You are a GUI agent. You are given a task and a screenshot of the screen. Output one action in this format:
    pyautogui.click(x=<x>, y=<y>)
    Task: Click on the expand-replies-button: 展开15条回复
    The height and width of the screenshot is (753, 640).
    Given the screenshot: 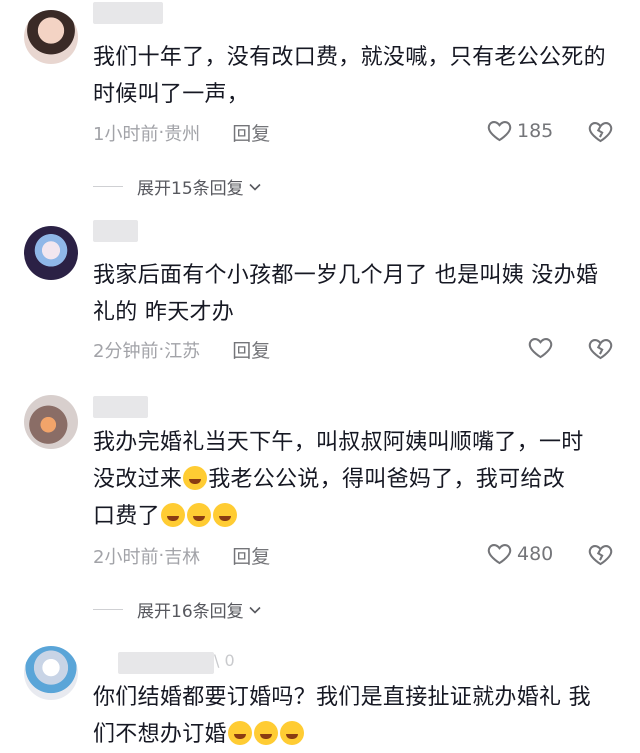 What is the action you would take?
    pyautogui.click(x=177, y=186)
    